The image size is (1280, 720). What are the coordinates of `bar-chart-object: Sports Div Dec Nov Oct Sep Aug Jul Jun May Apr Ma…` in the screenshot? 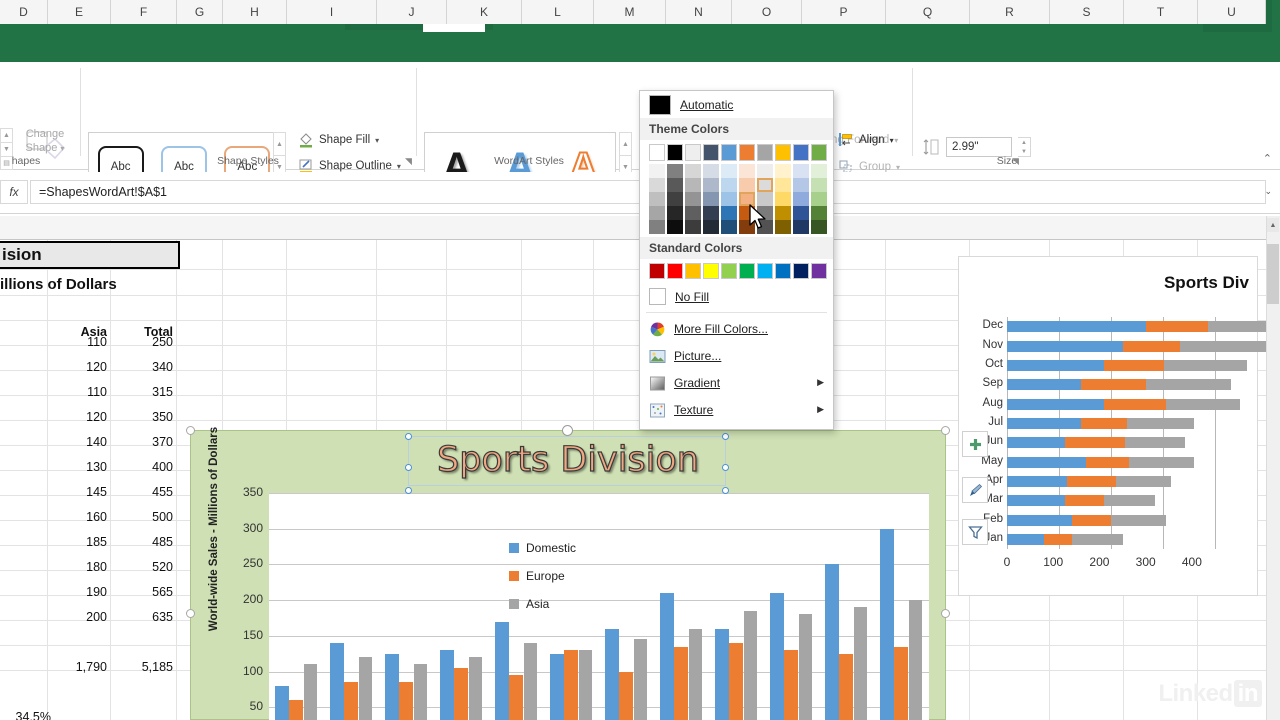 It's located at (1119, 426).